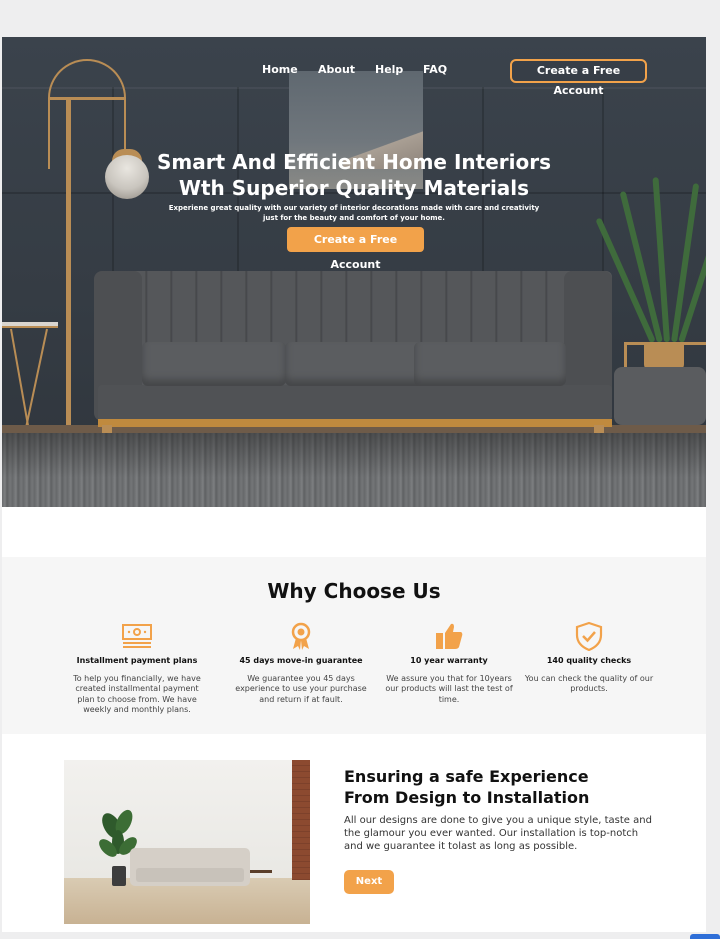 Image resolution: width=720 pixels, height=939 pixels. Describe the element at coordinates (354, 188) in the screenshot. I see `hero-headline-line2: Wth Superior Quality Materials` at that location.